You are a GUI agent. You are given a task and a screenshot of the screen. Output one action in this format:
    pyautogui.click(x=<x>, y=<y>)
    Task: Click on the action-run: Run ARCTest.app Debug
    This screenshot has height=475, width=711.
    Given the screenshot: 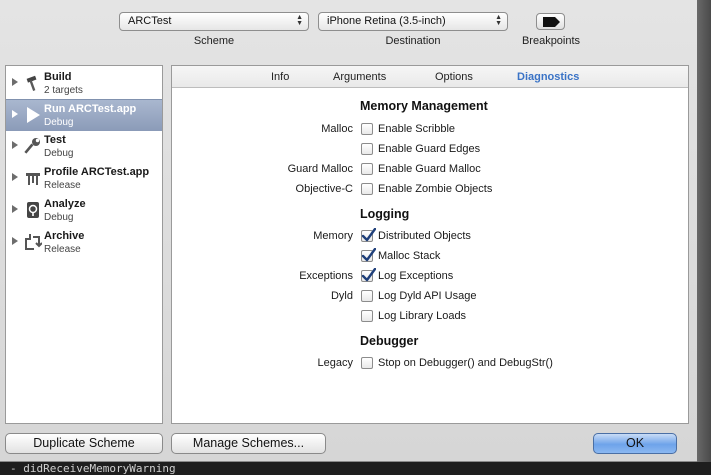 What is the action you would take?
    pyautogui.click(x=84, y=115)
    